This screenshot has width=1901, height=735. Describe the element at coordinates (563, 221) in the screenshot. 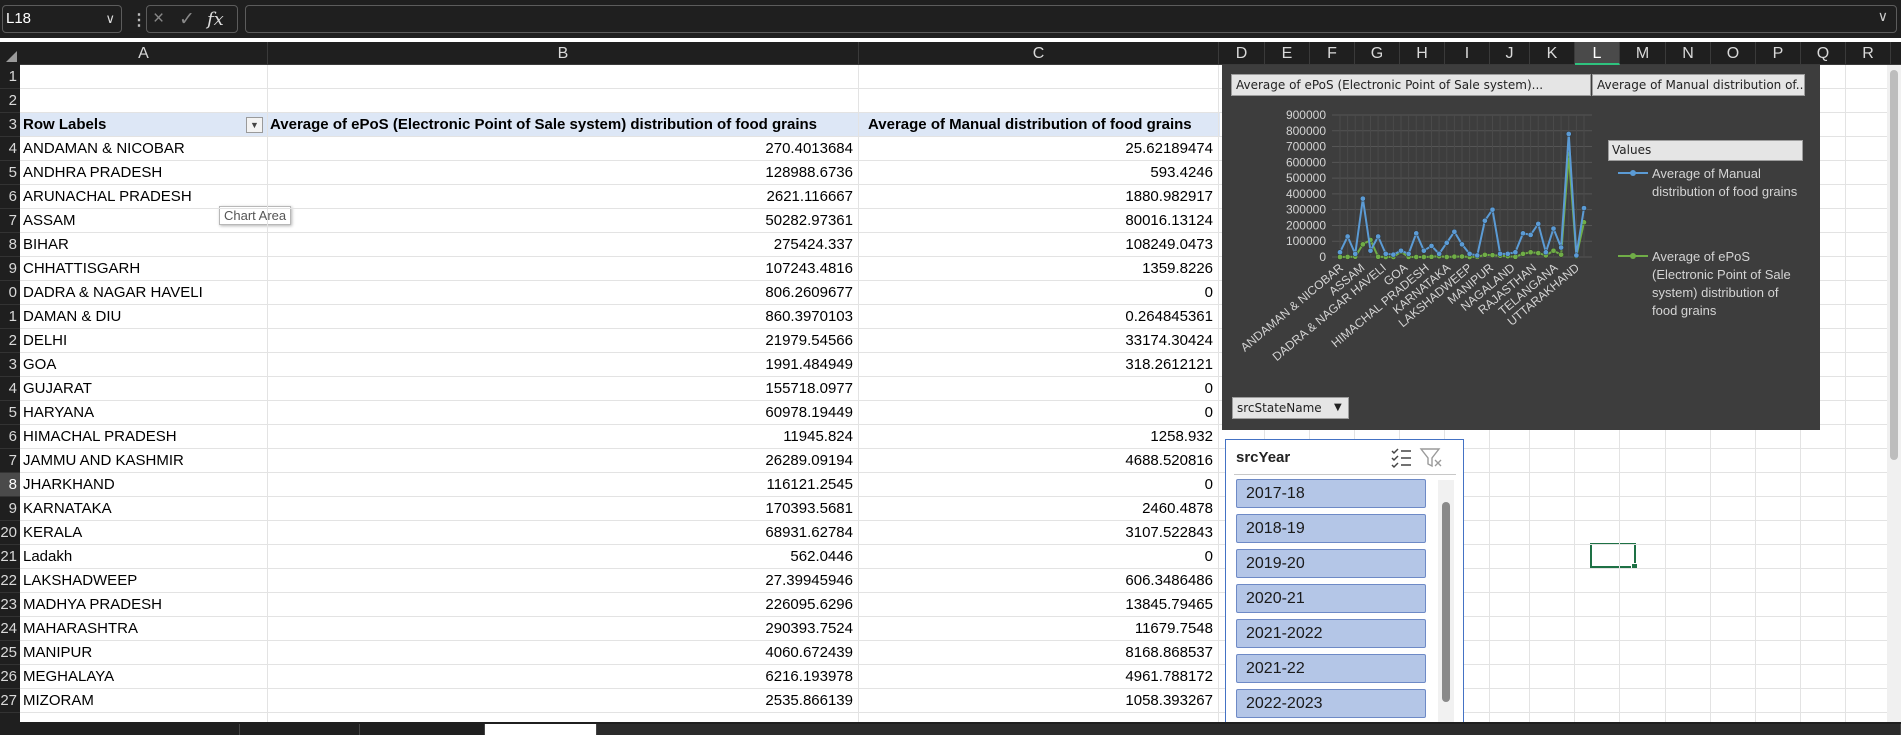

I see `pivot-cell-epos: 50282.97361` at that location.